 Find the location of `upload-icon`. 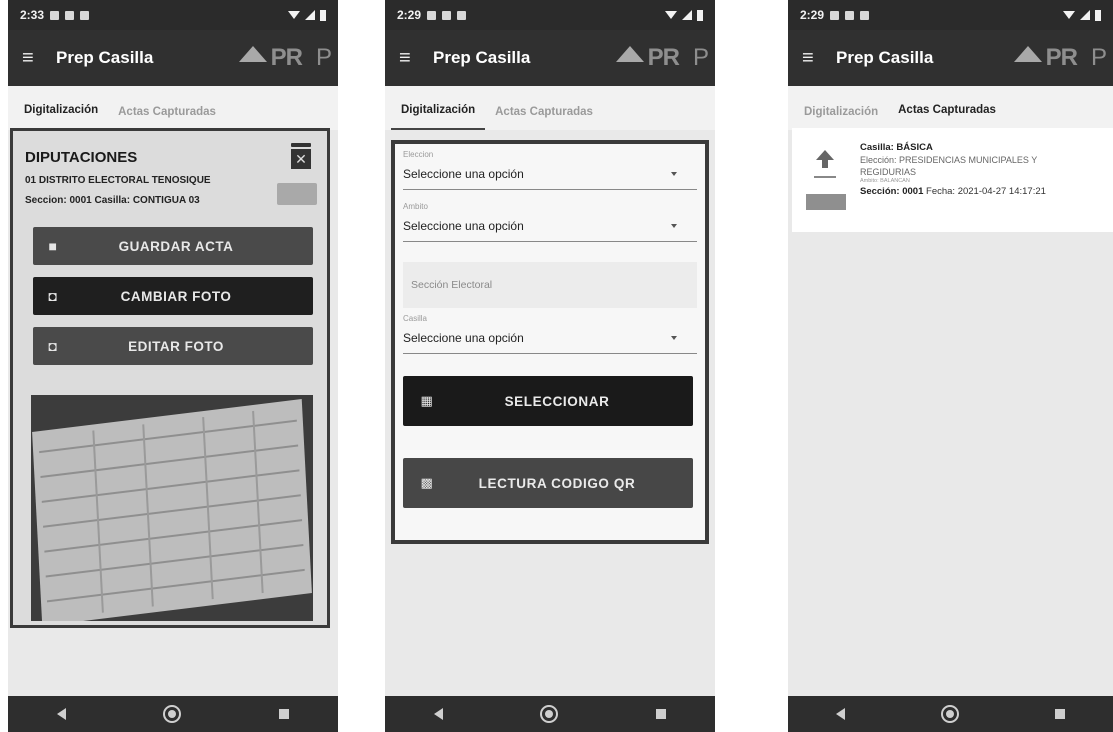

upload-icon is located at coordinates (825, 164).